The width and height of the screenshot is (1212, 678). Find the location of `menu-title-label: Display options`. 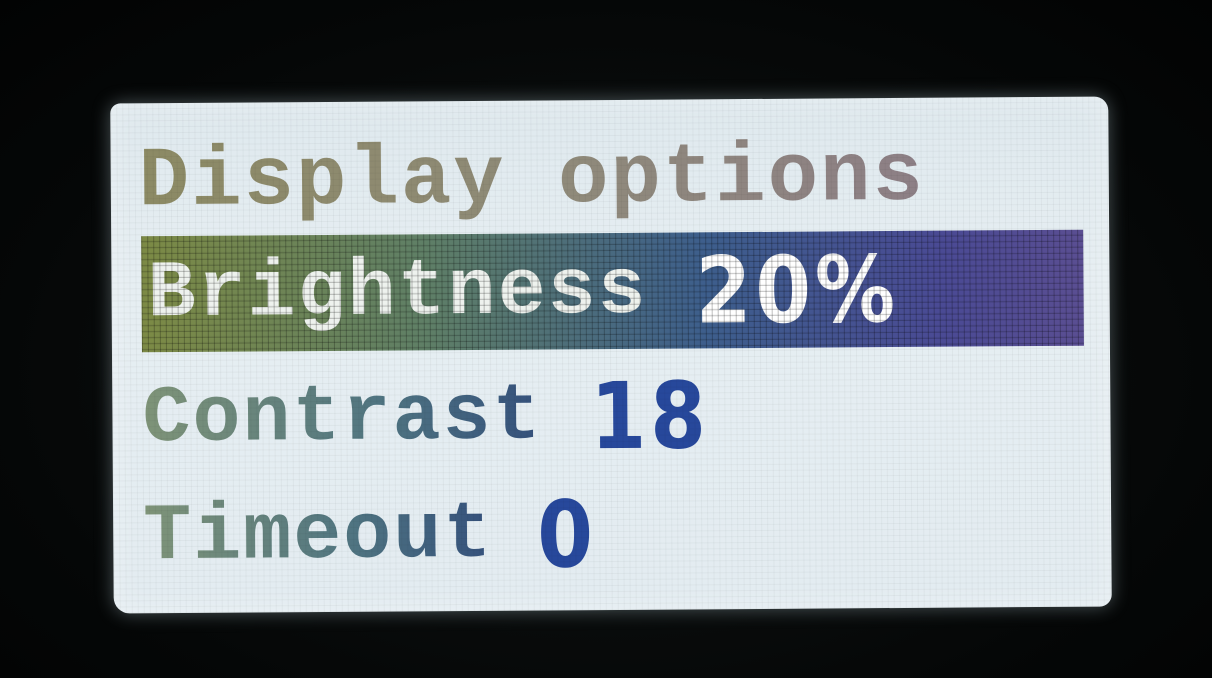

menu-title-label: Display options is located at coordinates (532, 179).